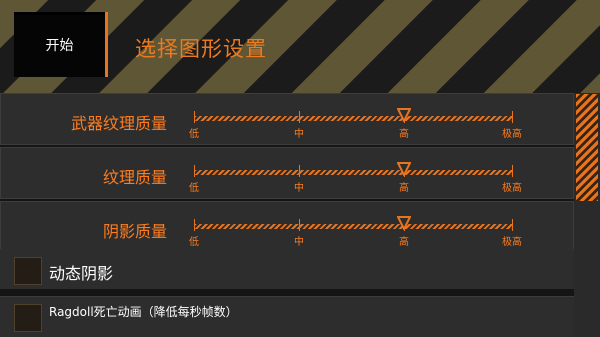 The height and width of the screenshot is (337, 600). I want to click on start-button-label: 开始, so click(59, 45).